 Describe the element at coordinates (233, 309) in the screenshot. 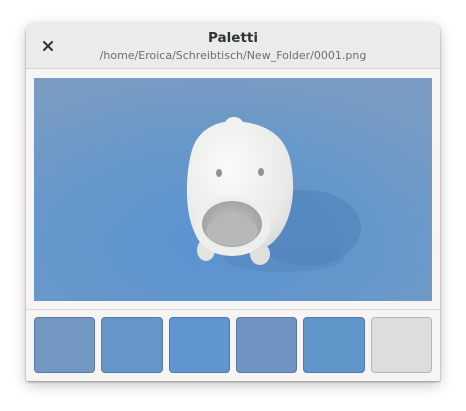

I see `separator` at that location.